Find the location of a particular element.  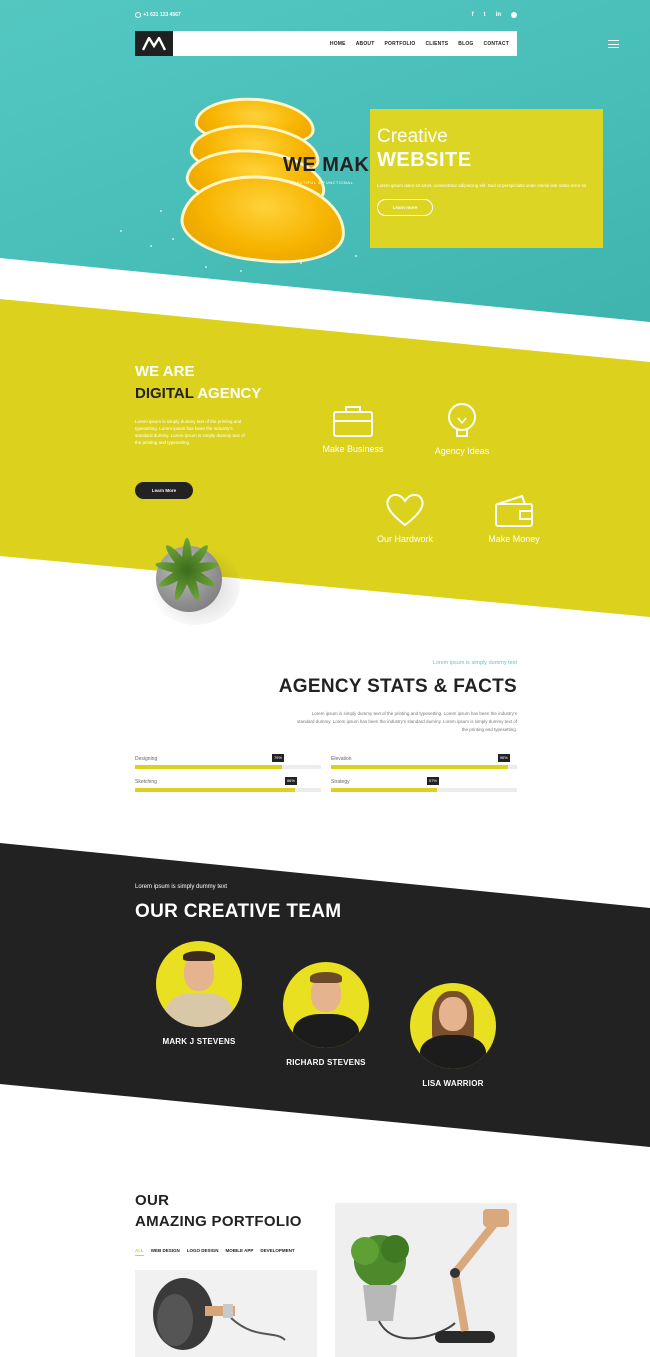

team-member-richard: RICHARD STEVENS is located at coordinates (326, 1014).